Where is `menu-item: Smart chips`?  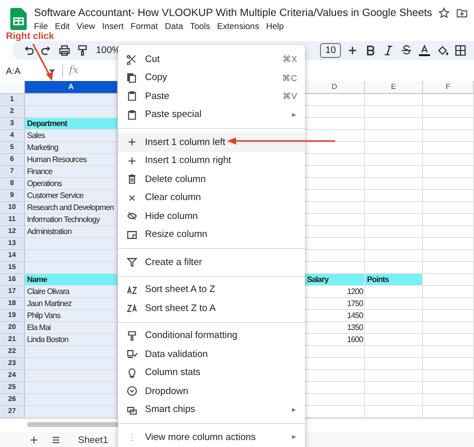 menu-item: Smart chips is located at coordinates (211, 409).